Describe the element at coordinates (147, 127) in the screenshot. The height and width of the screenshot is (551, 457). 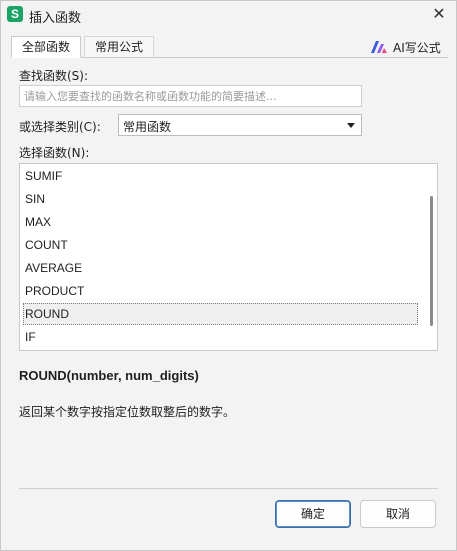
I see `category-selected-value: 常用函数` at that location.